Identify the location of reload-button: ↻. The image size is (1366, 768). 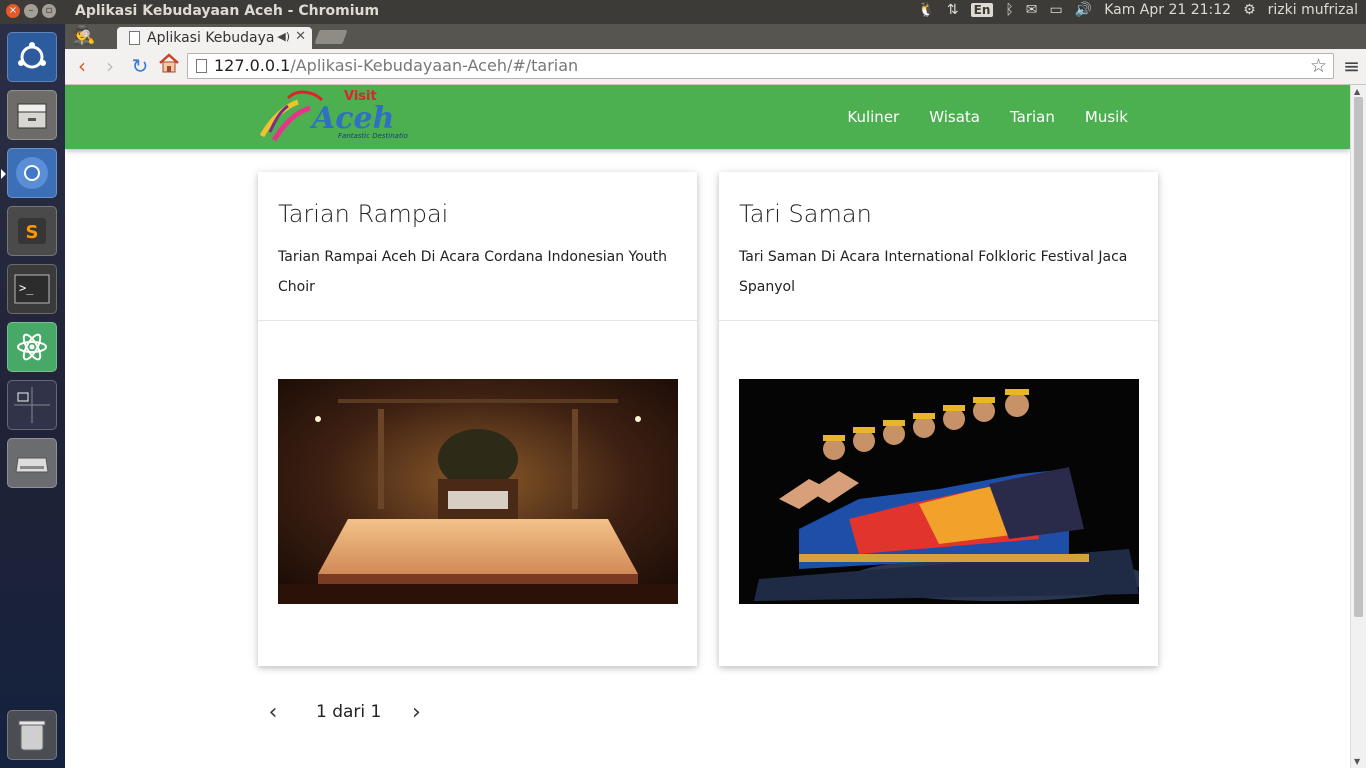
(140, 66).